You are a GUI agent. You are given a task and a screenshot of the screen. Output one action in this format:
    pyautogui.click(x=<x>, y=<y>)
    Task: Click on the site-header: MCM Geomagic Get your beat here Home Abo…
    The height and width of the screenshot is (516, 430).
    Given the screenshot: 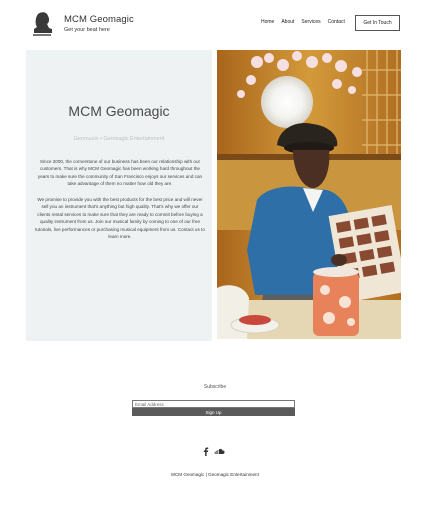 What is the action you would take?
    pyautogui.click(x=215, y=24)
    